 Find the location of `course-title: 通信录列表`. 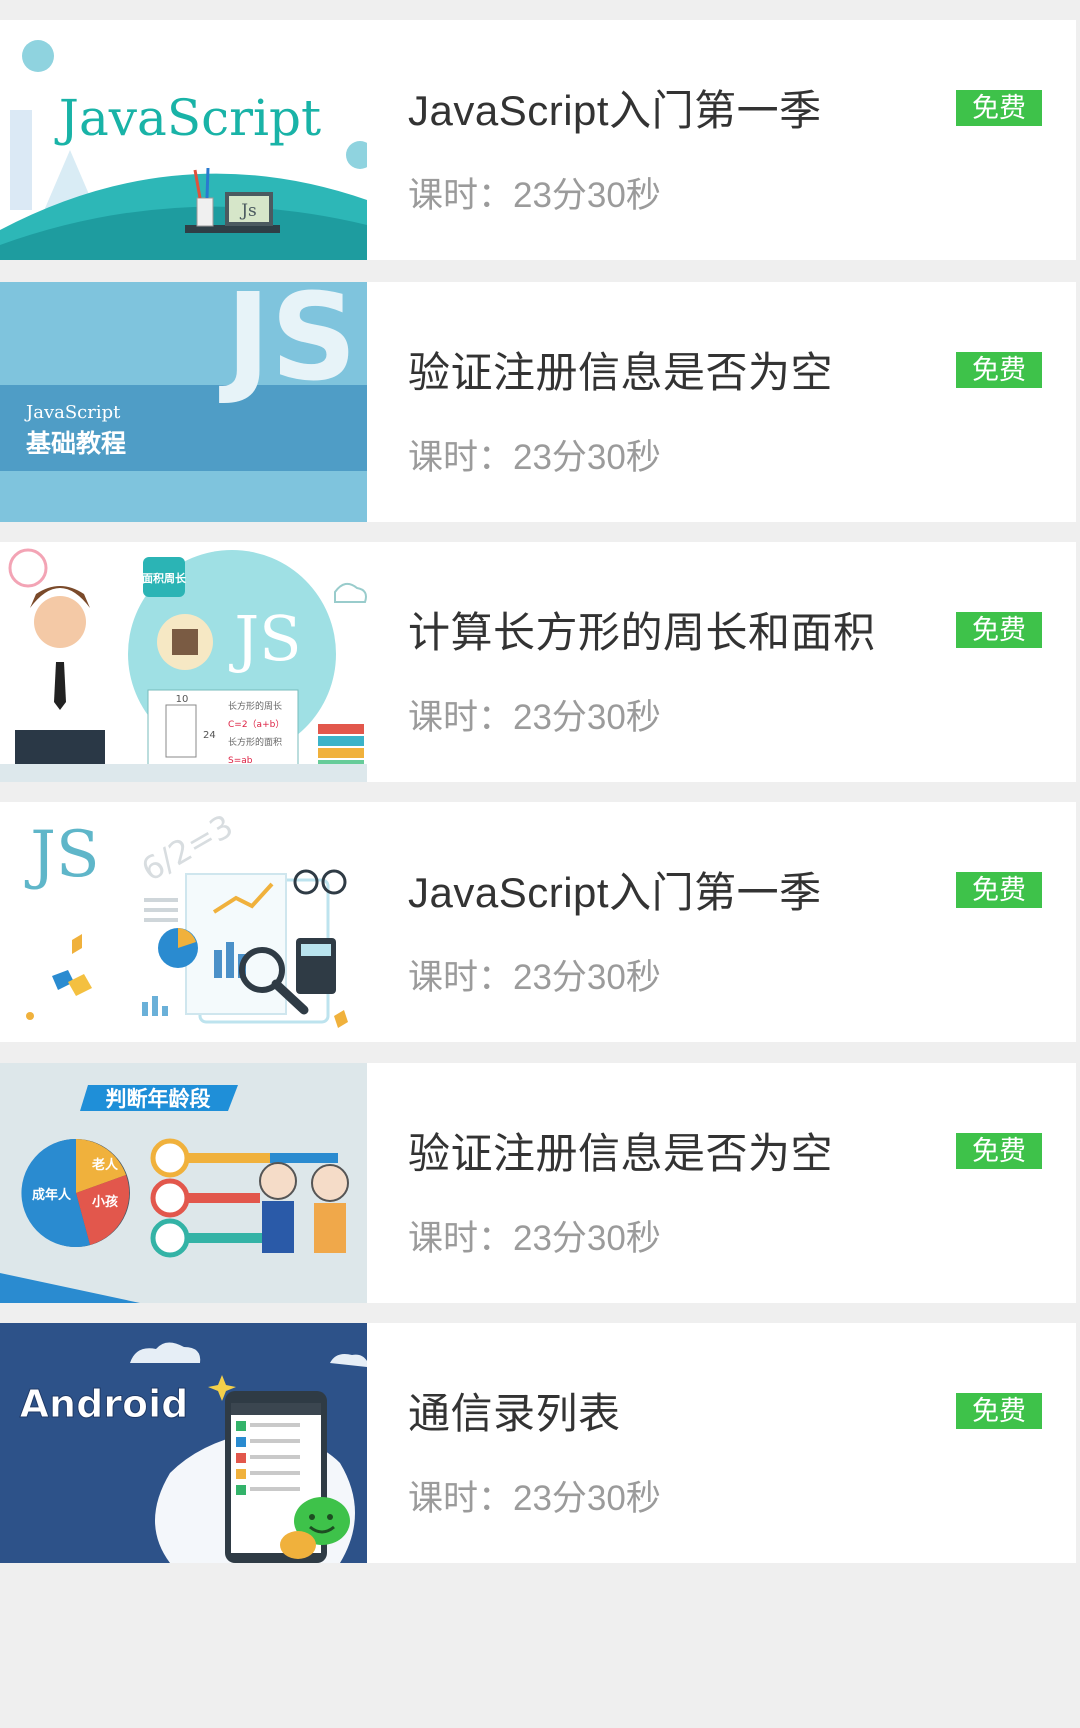

course-title: 通信录列表 is located at coordinates (514, 1410).